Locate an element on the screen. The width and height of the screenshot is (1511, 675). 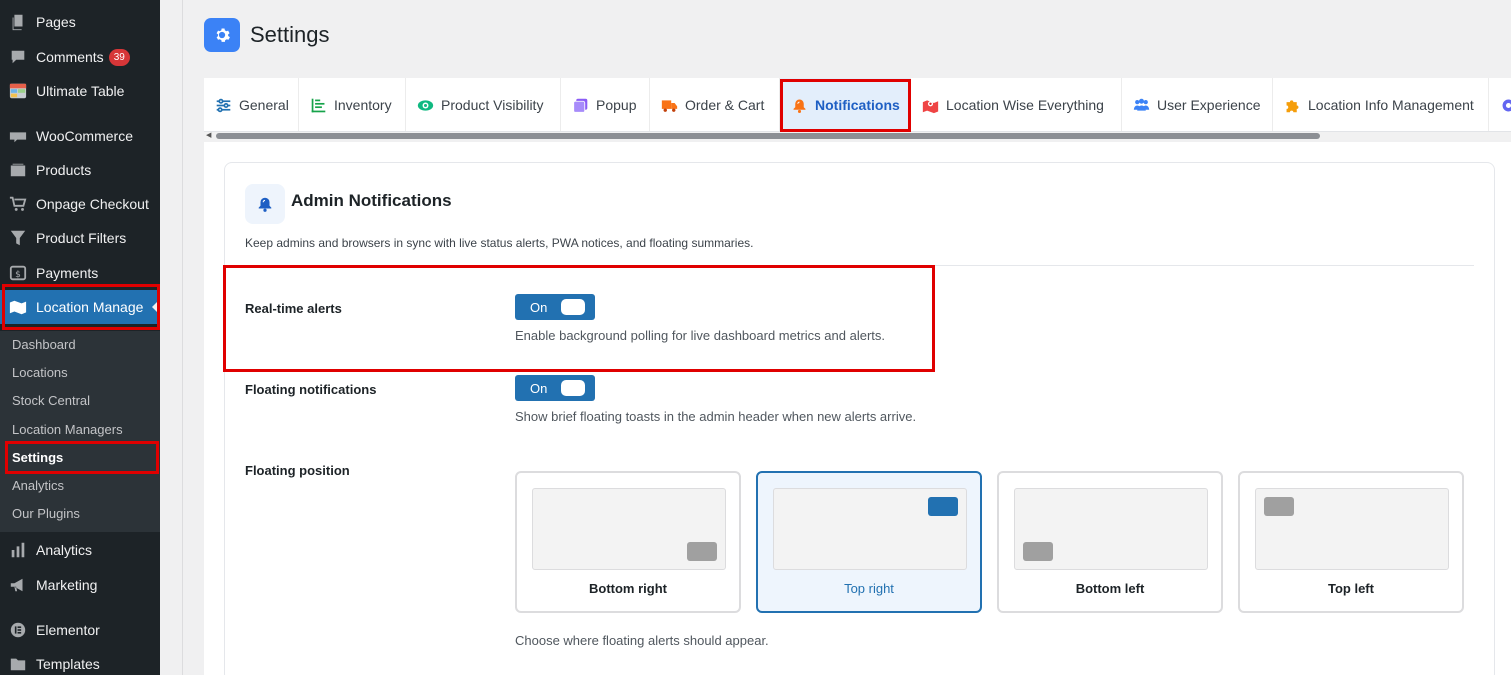
tab-overflow is located at coordinates (1500, 104).